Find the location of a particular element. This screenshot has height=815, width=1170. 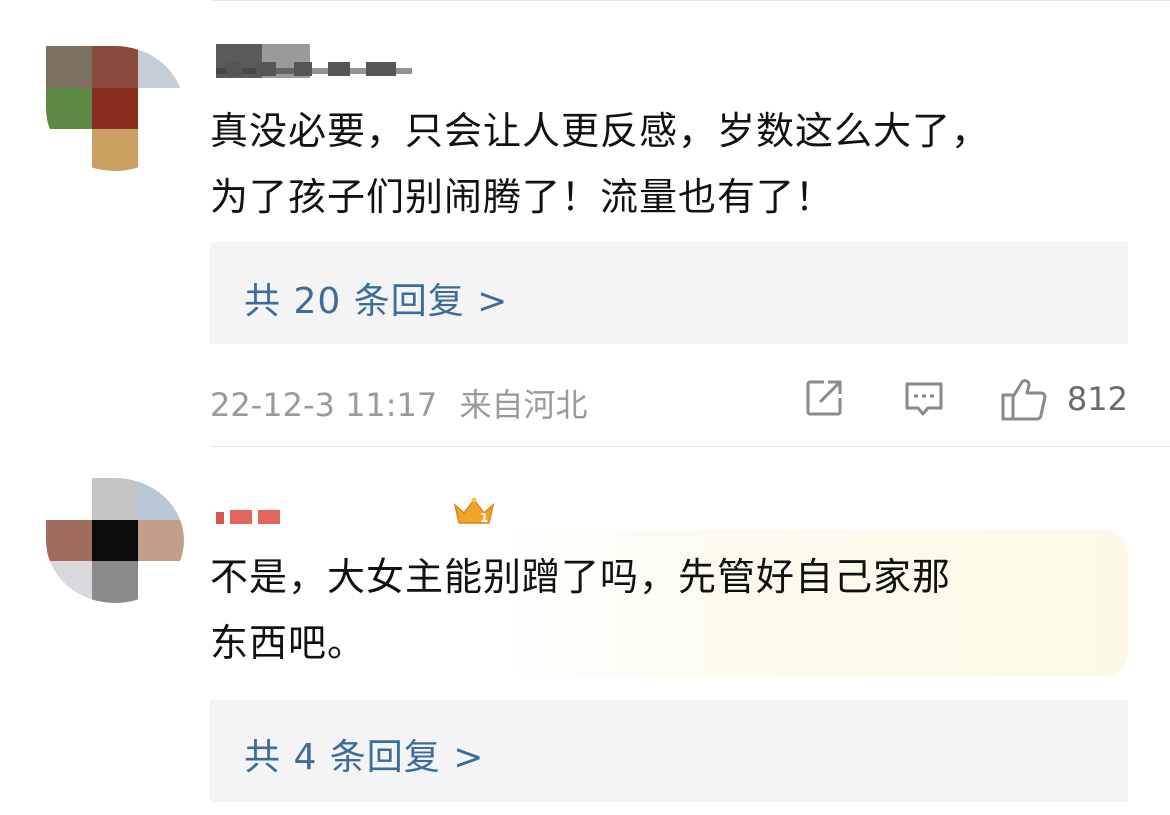

crown-badge-icon: 1 is located at coordinates (474, 511).